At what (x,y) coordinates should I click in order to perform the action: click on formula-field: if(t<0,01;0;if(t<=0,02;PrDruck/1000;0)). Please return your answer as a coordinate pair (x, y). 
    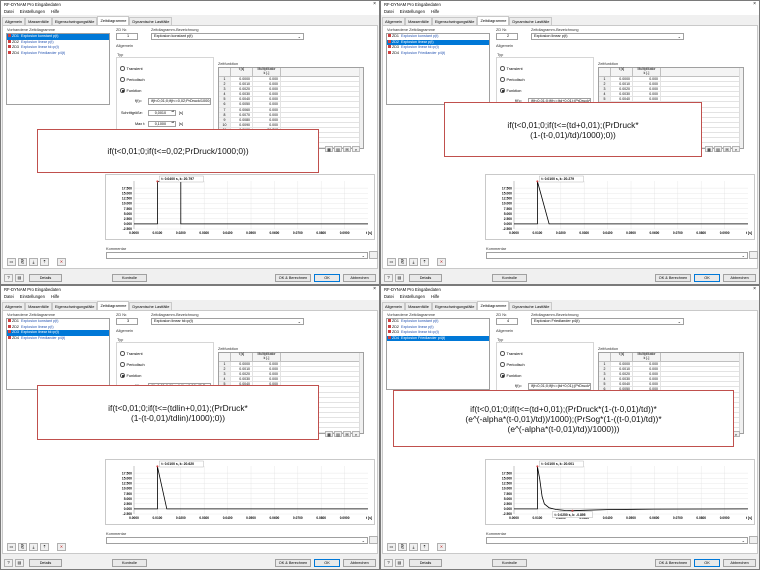
    Looking at the image, I should click on (179, 101).